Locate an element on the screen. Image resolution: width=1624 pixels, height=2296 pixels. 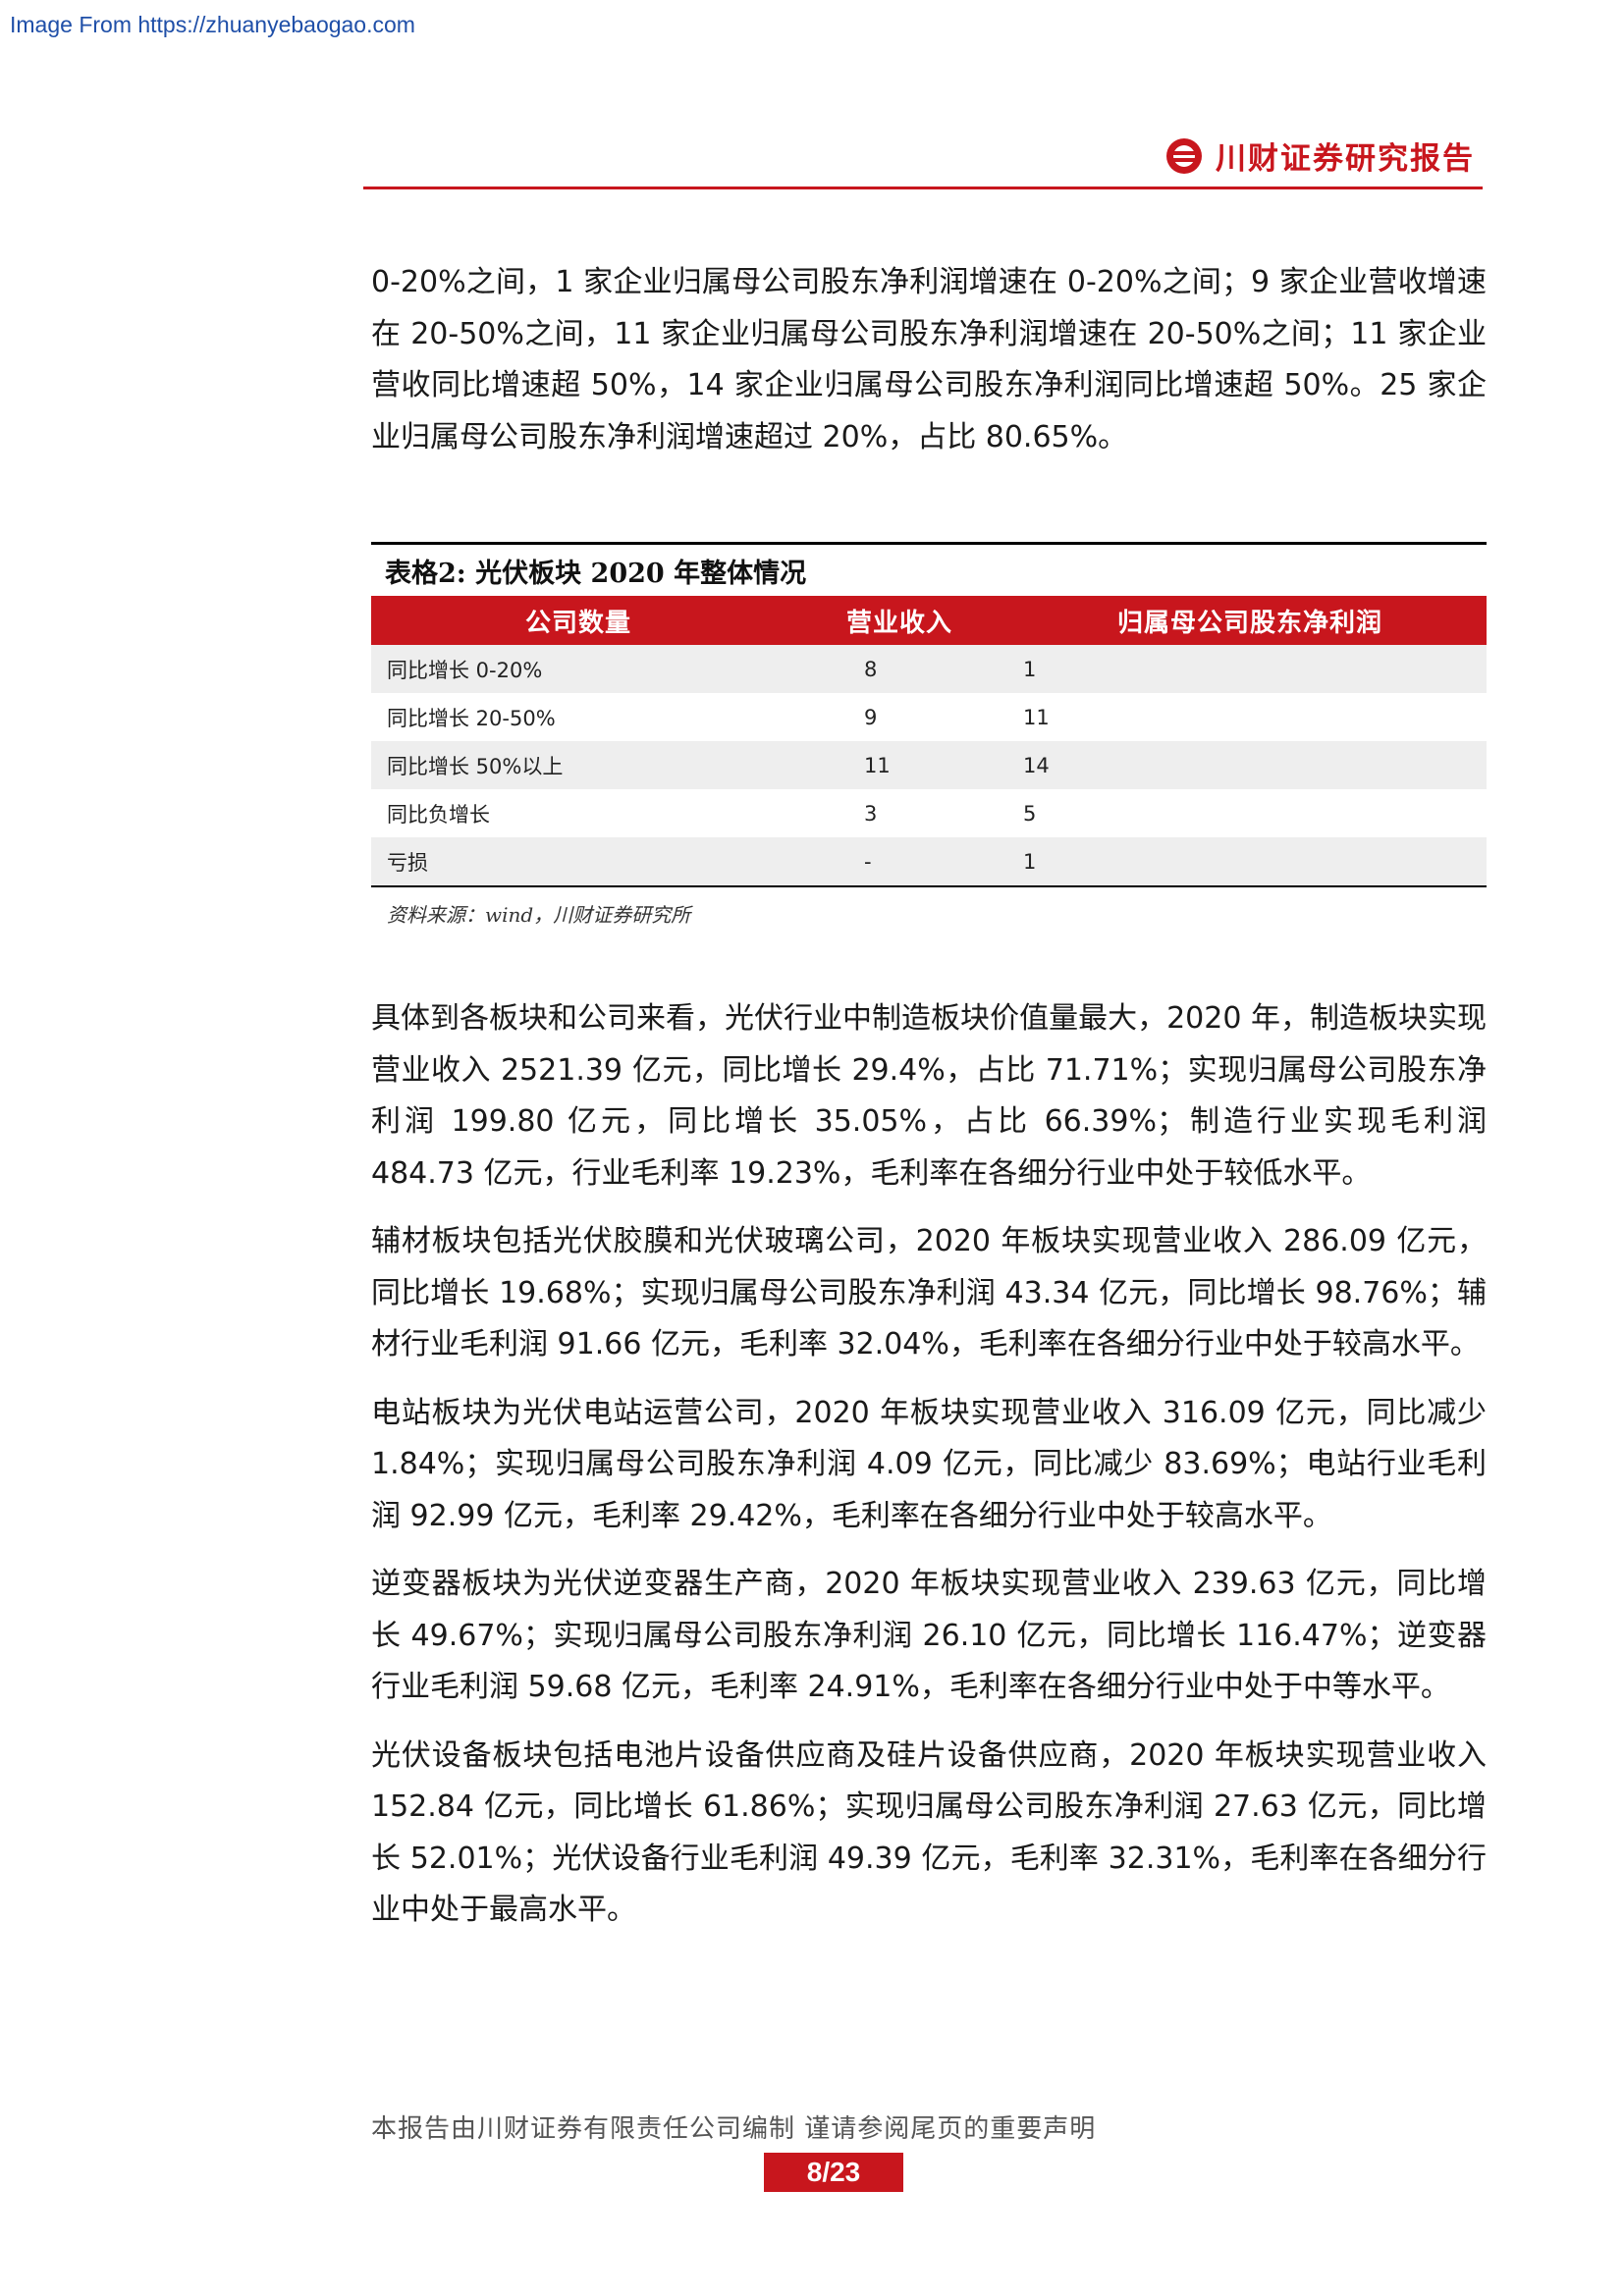
table-cell-net-profit: 11 is located at coordinates (1250, 717).